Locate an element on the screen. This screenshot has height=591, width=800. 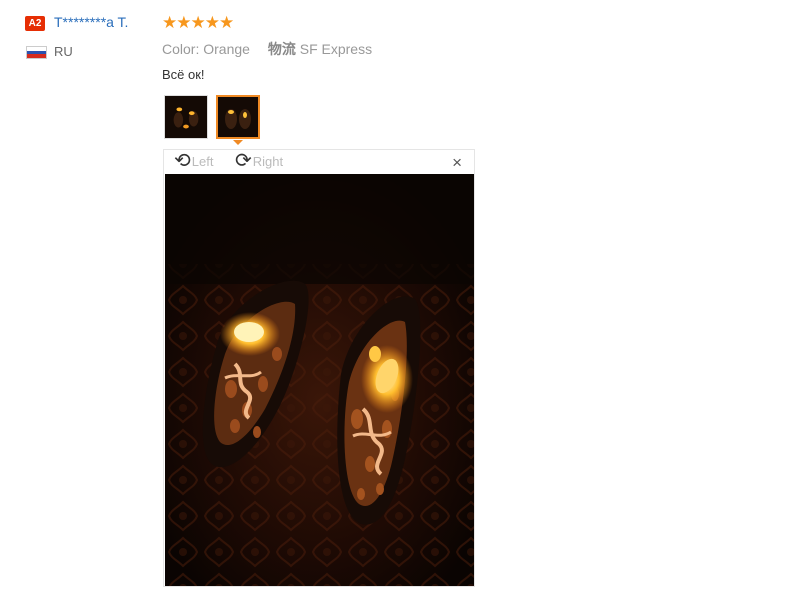
shipping-value: SF Express is located at coordinates (336, 49).